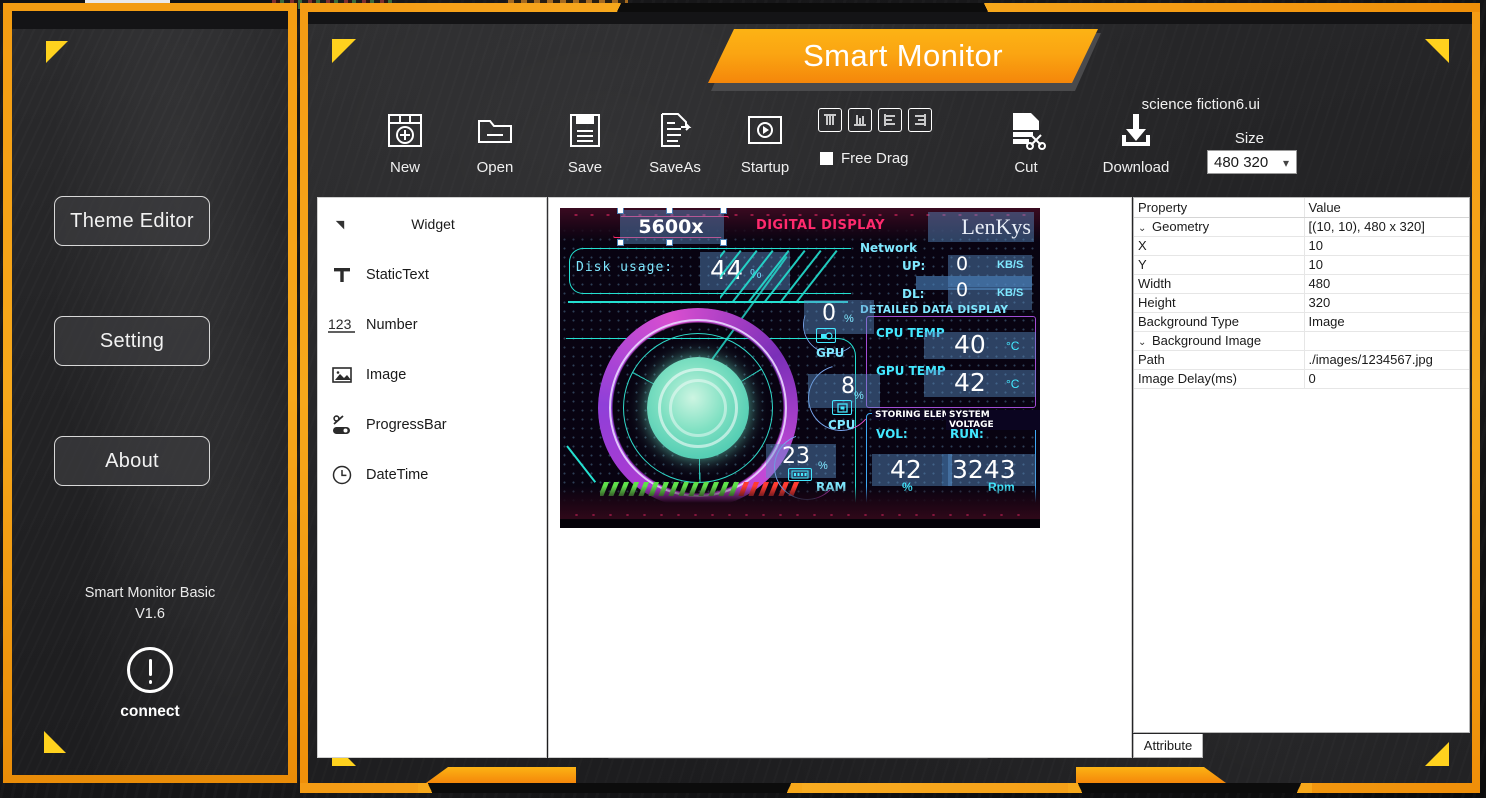 The image size is (1486, 798). I want to click on design-canvas: 5600x DIGITAL DISPLAY LenKys Disk usage:, so click(800, 368).